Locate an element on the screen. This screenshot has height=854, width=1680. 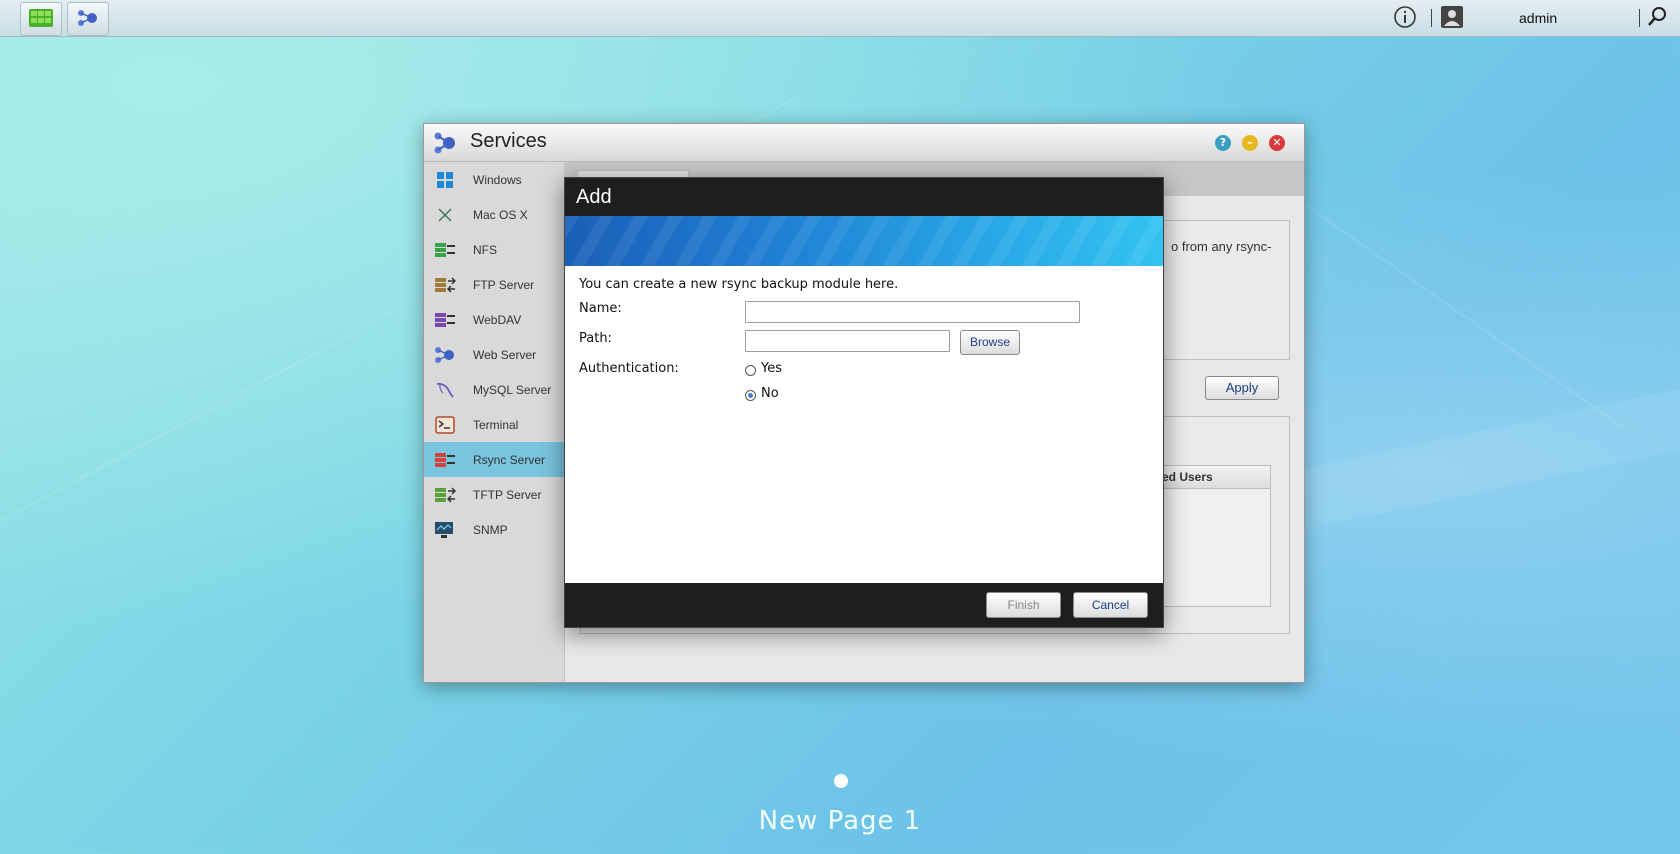
close-icon: ✕ is located at coordinates (1277, 142).